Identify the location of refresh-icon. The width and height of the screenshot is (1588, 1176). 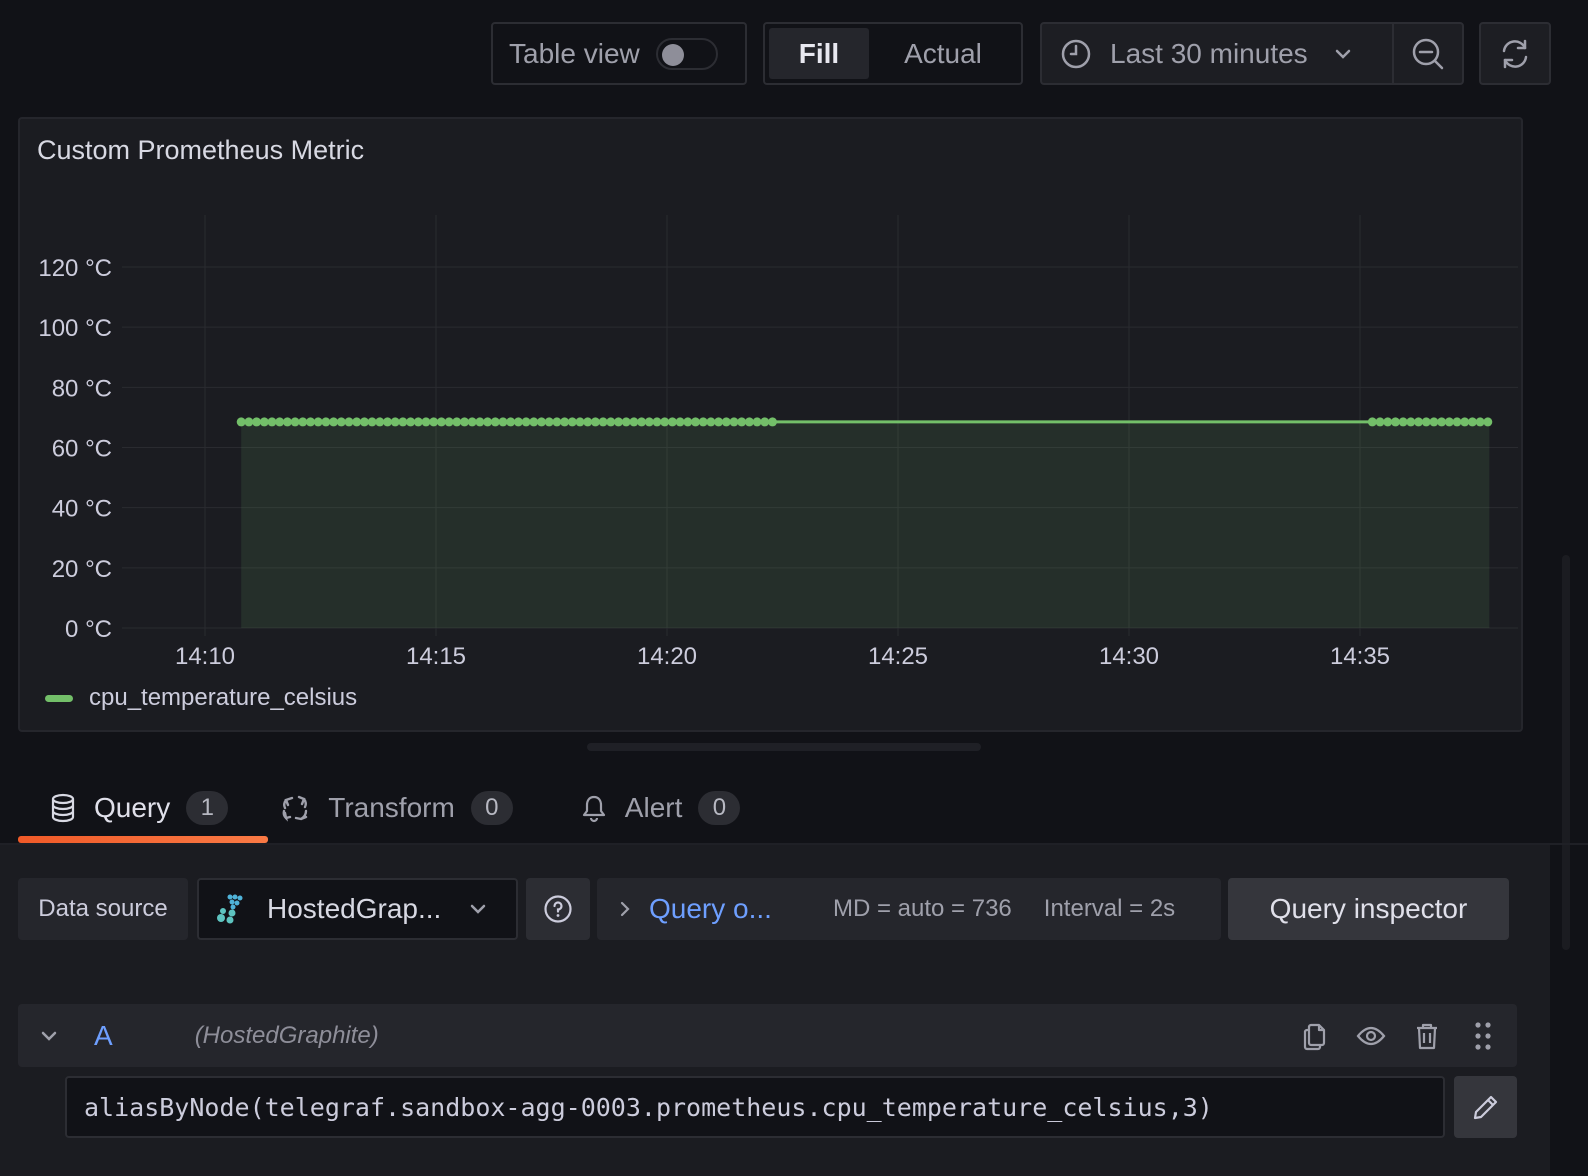
(1515, 54).